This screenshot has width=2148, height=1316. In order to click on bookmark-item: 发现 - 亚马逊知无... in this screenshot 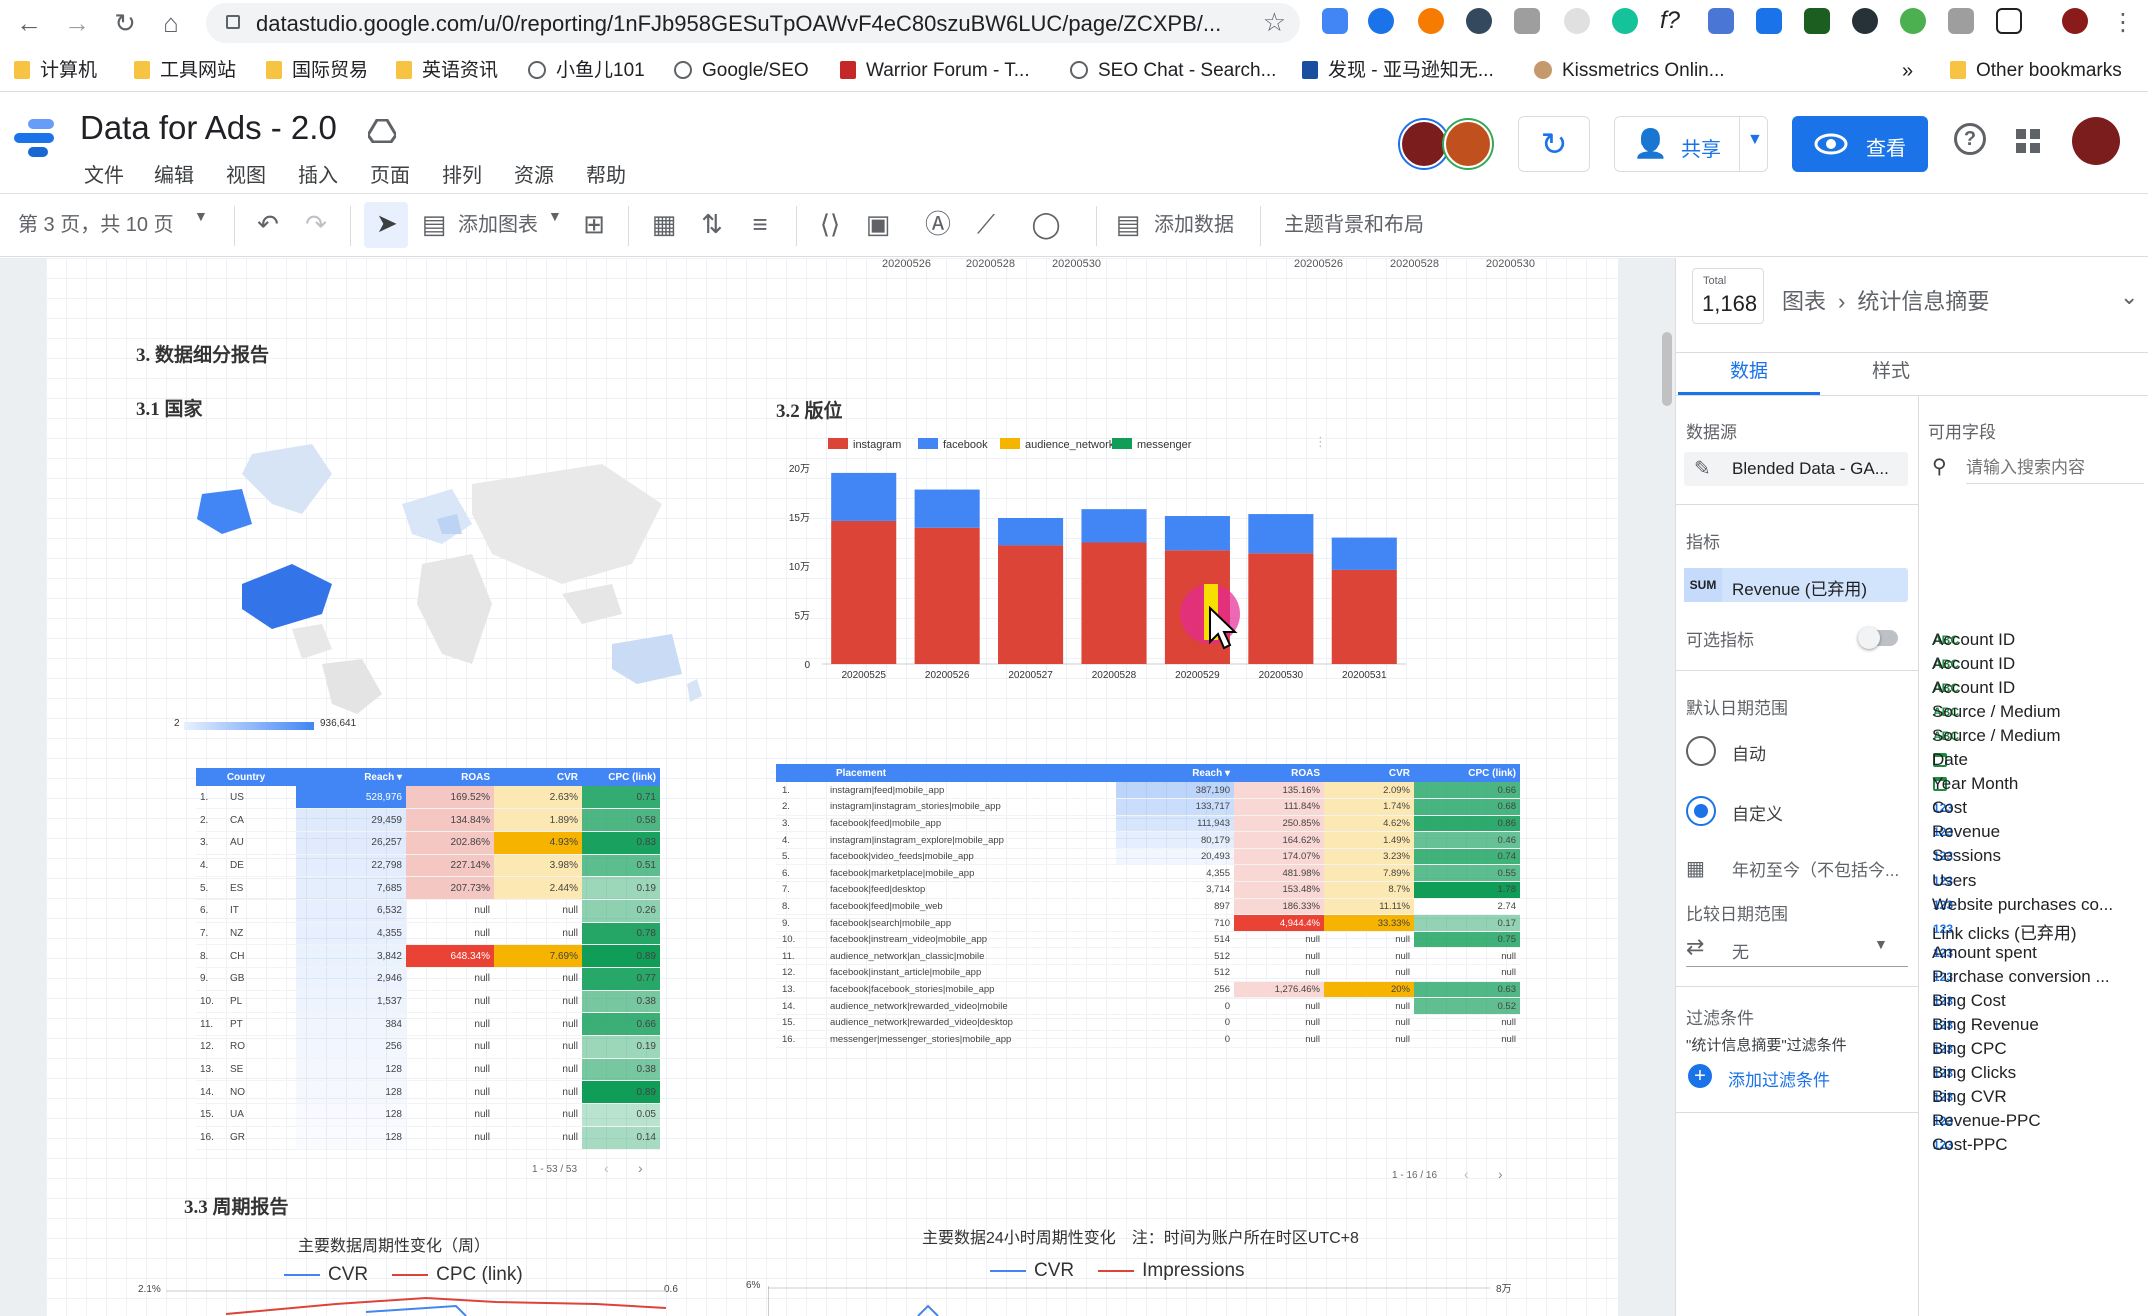, I will do `click(1398, 71)`.